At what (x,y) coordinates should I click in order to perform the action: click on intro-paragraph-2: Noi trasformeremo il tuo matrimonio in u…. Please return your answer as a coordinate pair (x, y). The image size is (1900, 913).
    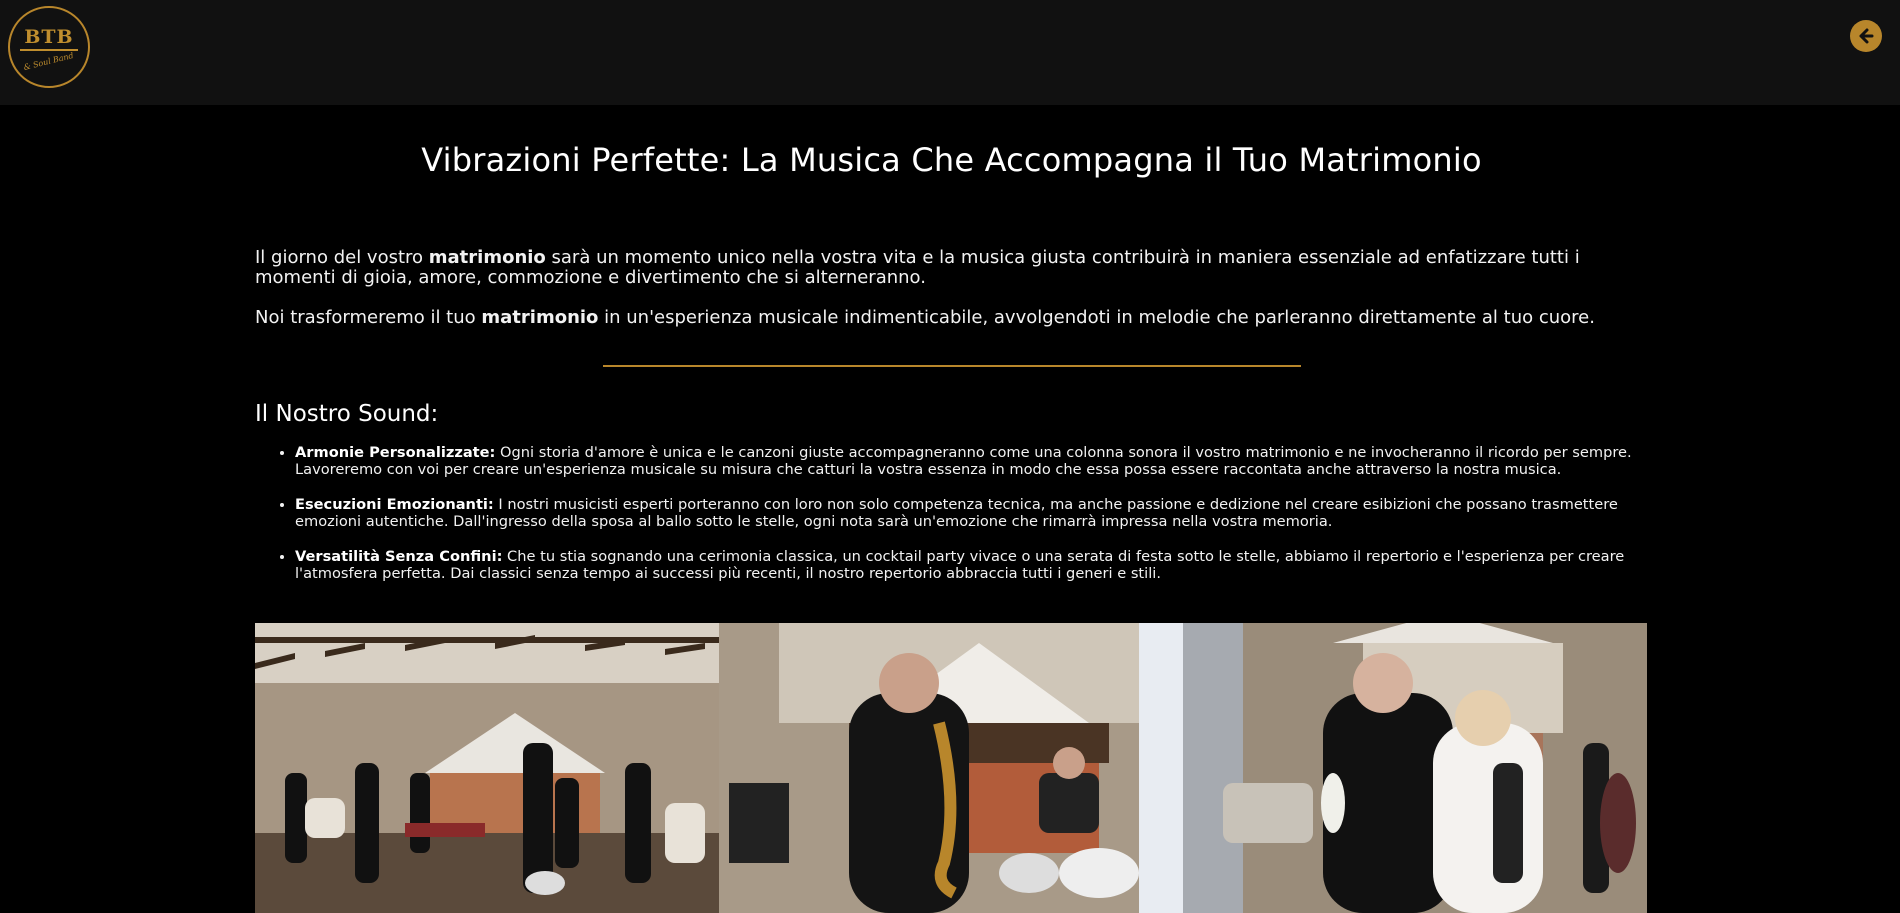
    Looking at the image, I should click on (925, 317).